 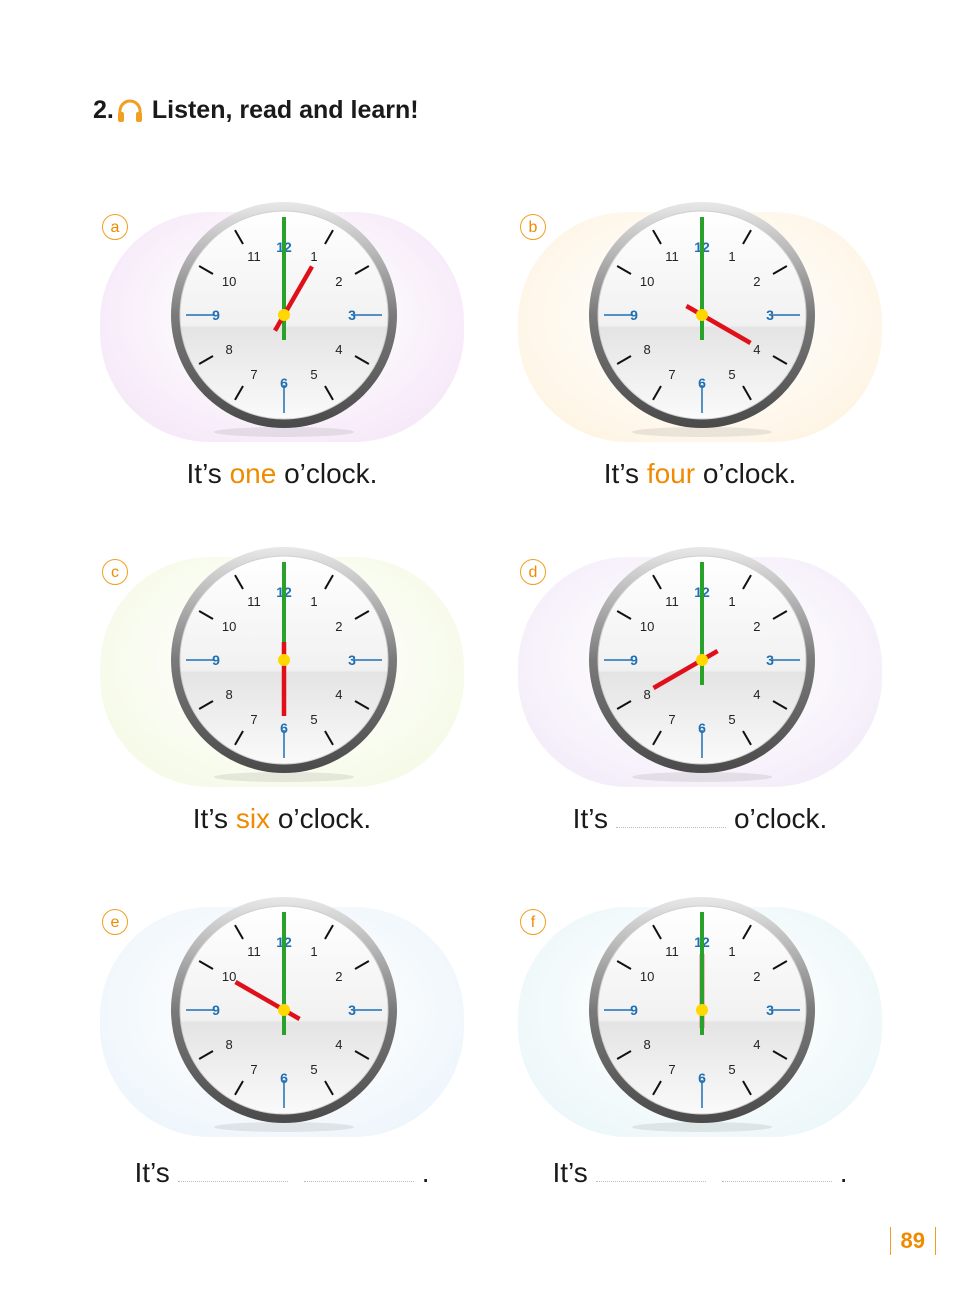 I want to click on headphones-icon, so click(x=130, y=111).